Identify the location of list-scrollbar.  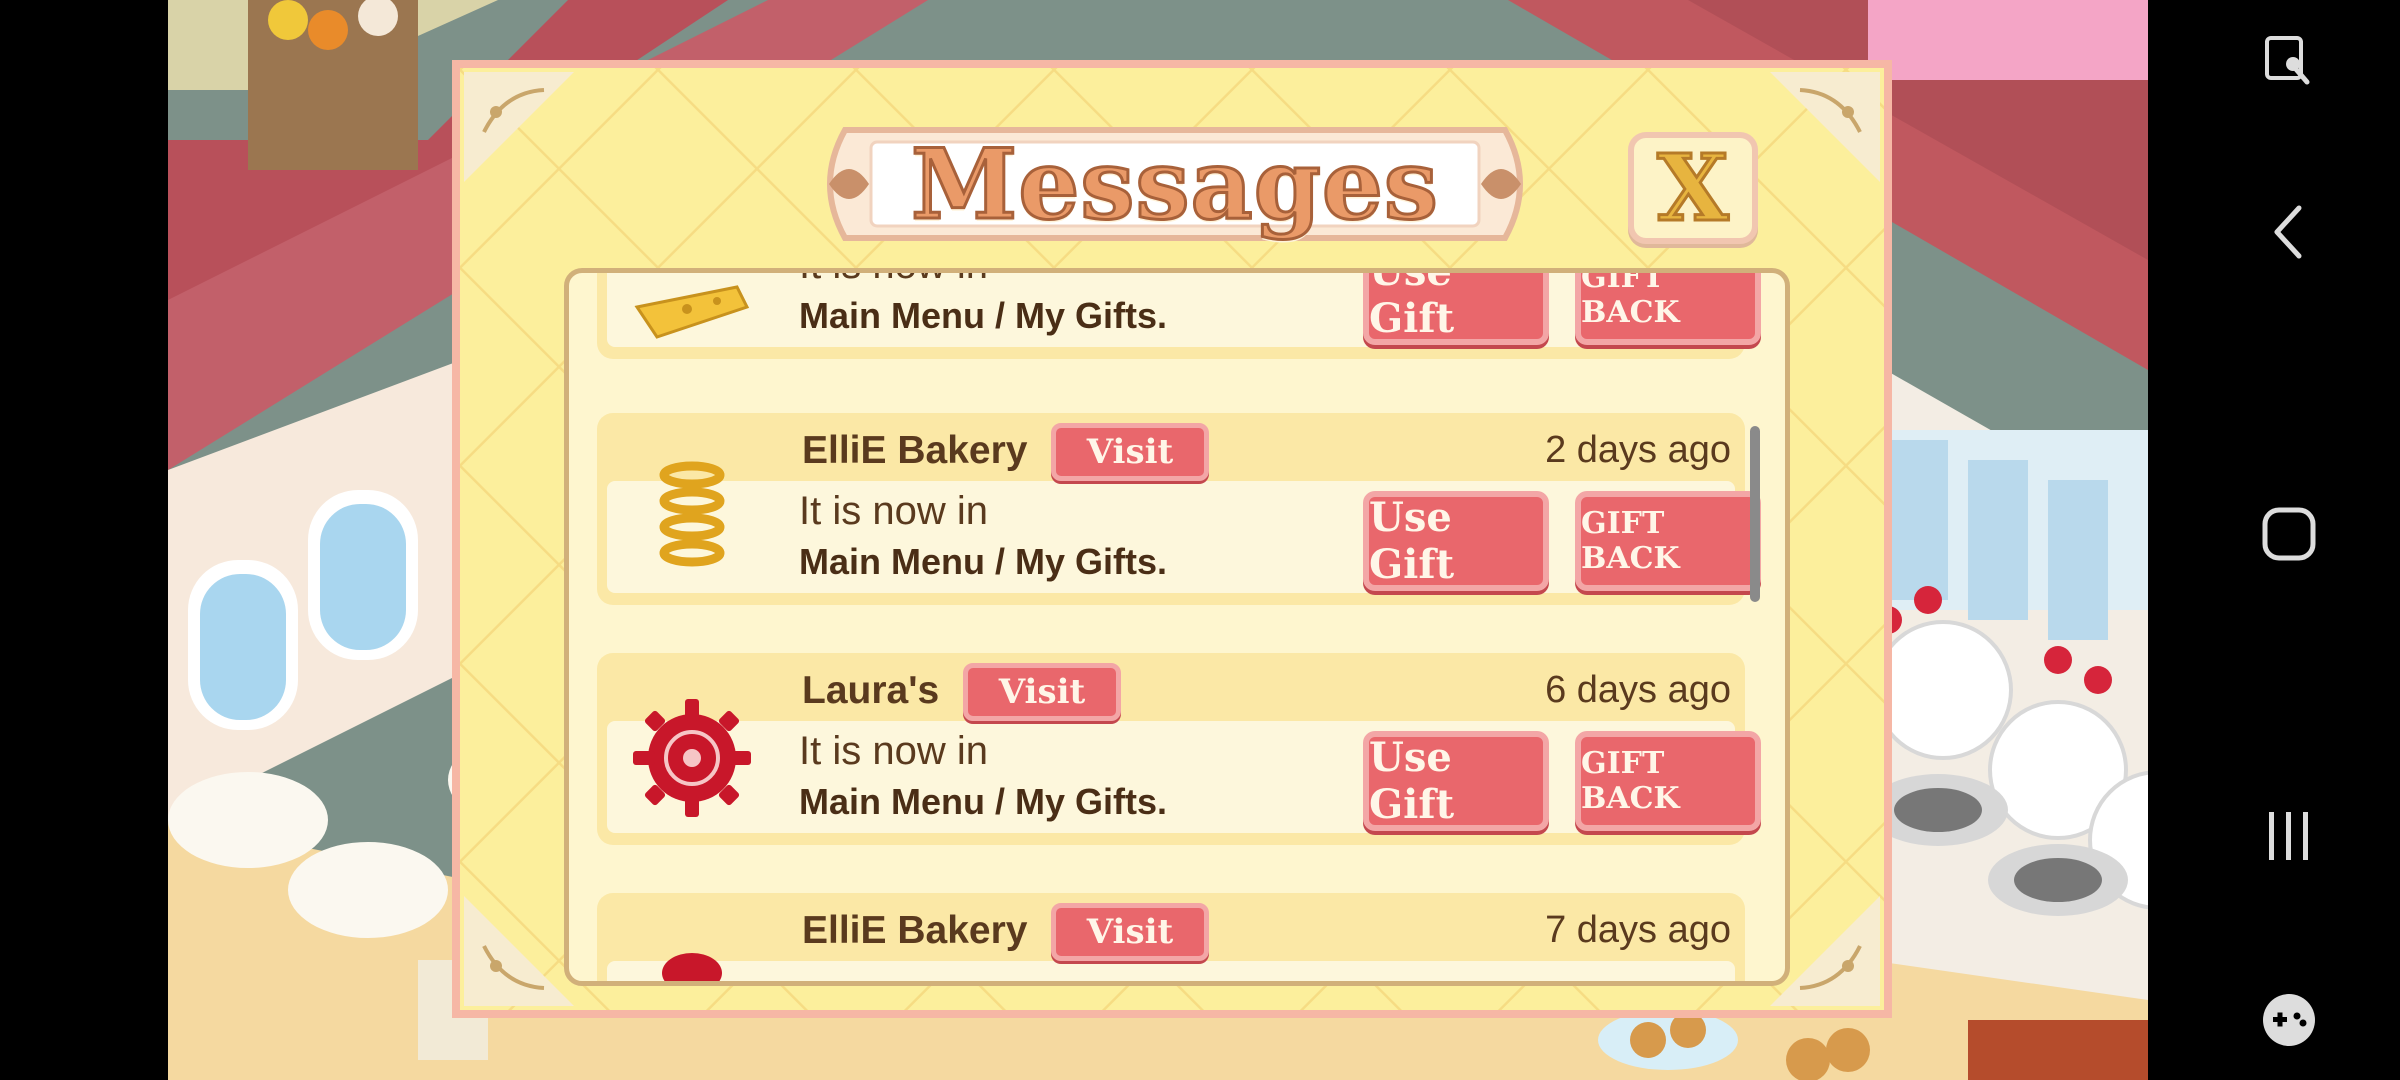
(1755, 514).